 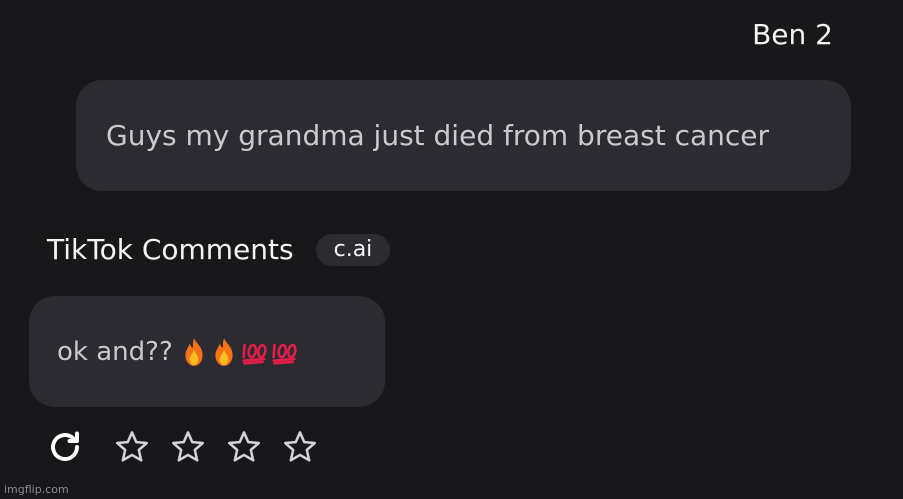 I want to click on message-actions, so click(x=192, y=447).